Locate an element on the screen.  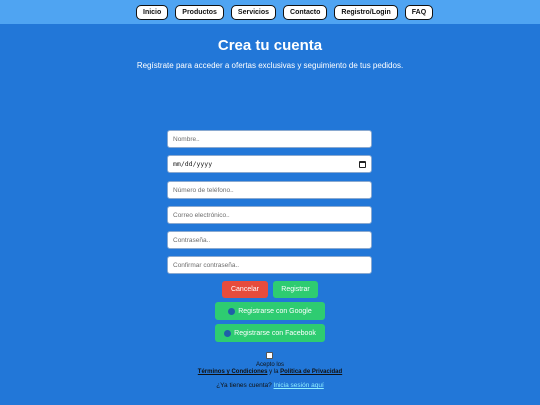
password-input is located at coordinates (269, 240).